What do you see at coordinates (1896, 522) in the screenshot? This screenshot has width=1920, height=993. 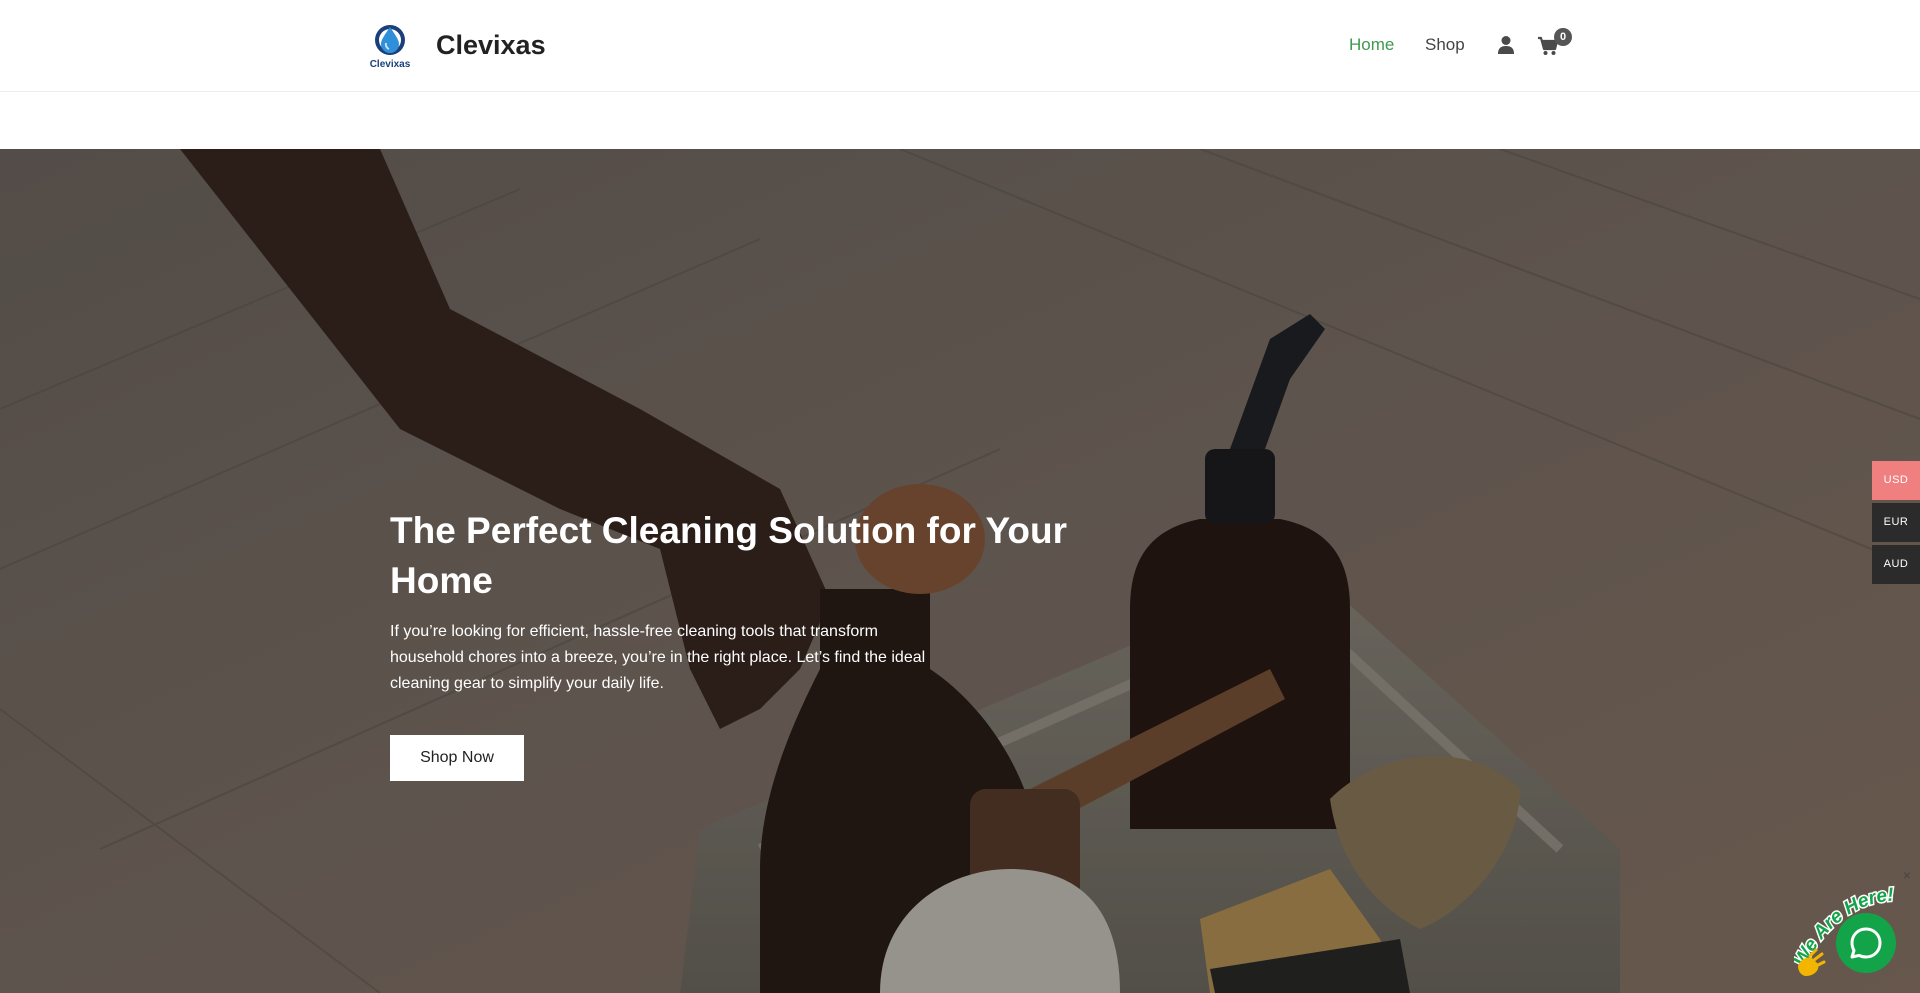 I see `currency-eur: EUR` at bounding box center [1896, 522].